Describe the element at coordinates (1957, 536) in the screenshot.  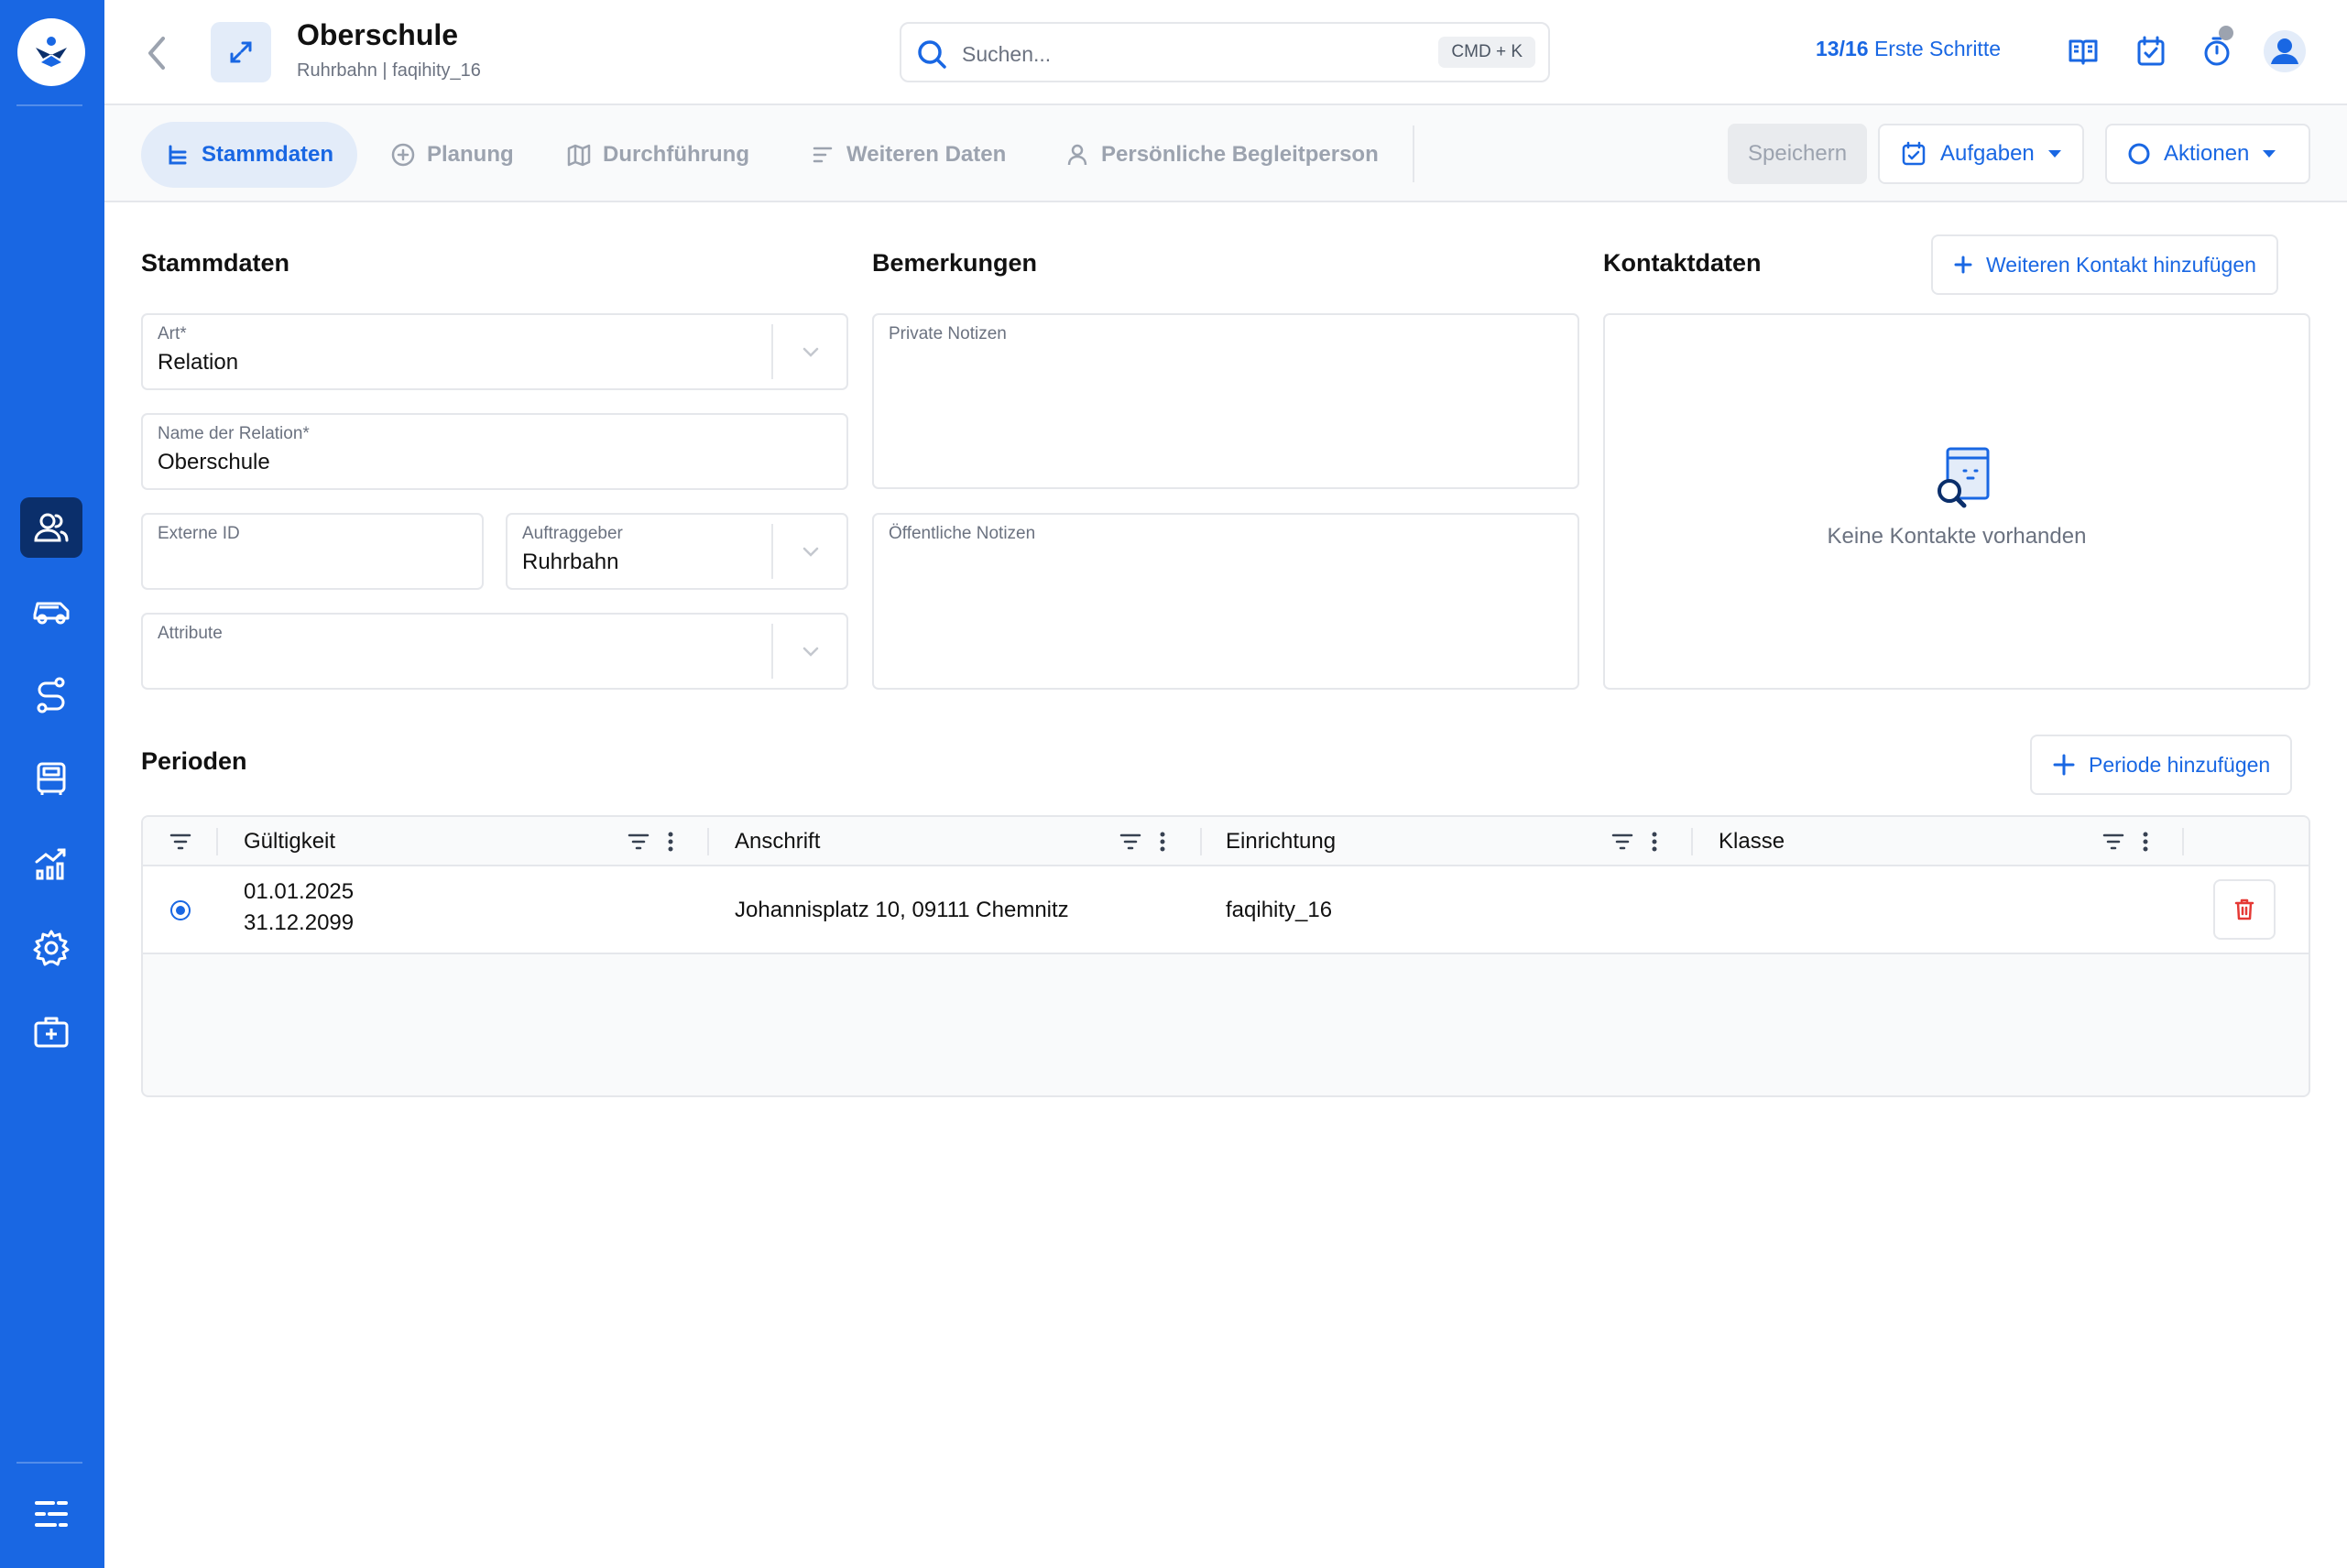
I see `empty-state-text: Keine Kontakte vorhanden` at that location.